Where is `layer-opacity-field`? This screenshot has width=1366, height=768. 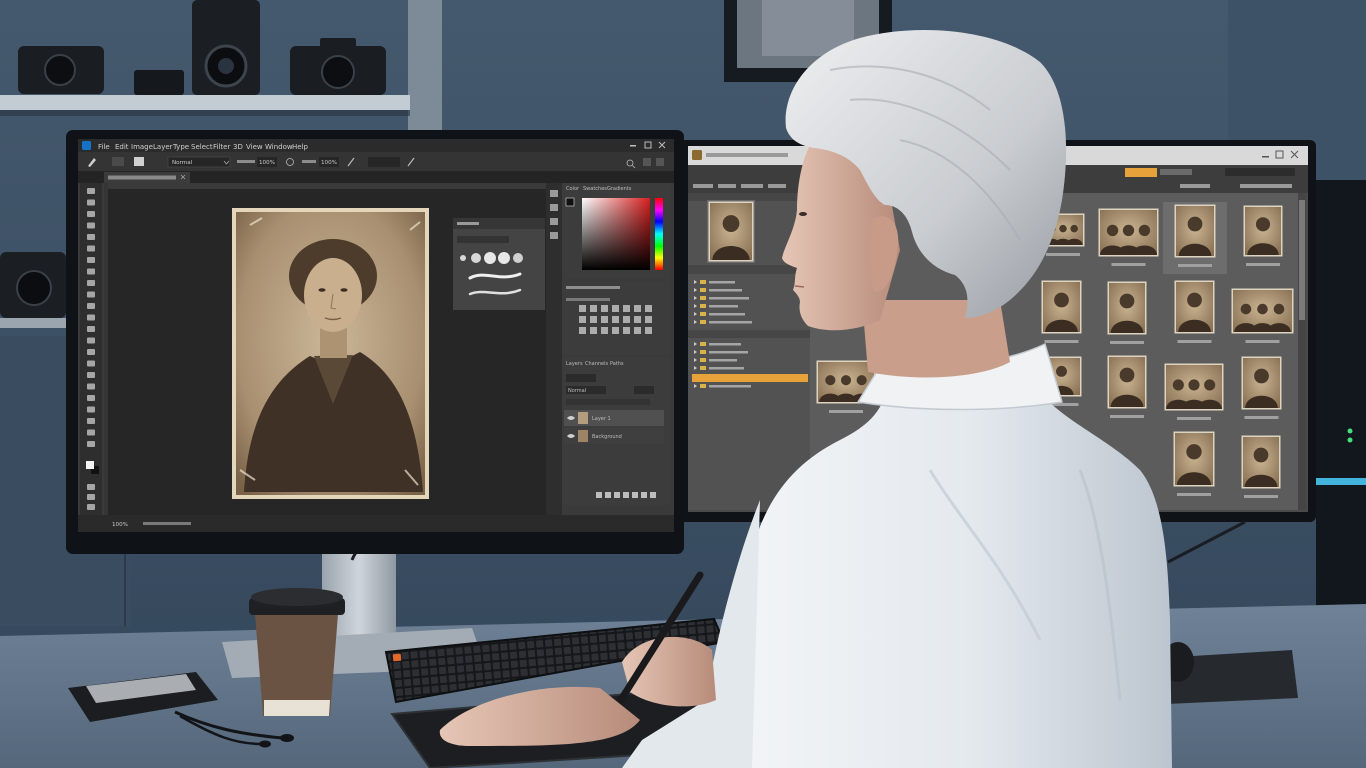
layer-opacity-field is located at coordinates (644, 390).